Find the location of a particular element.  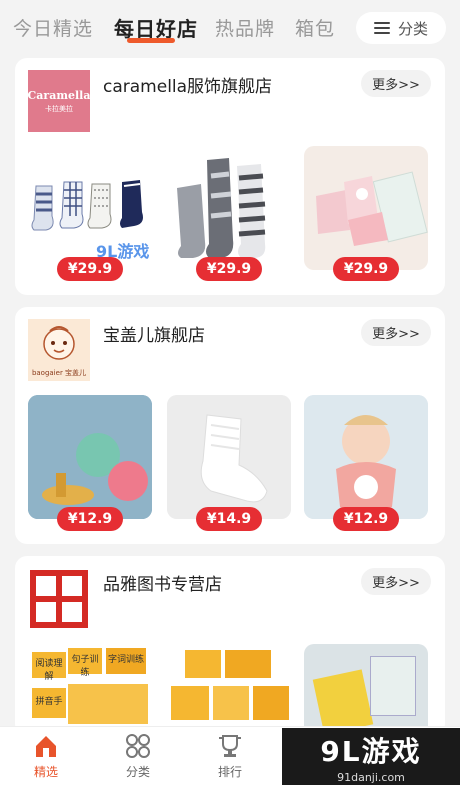

book-cover: 句子训练 is located at coordinates (85, 663).